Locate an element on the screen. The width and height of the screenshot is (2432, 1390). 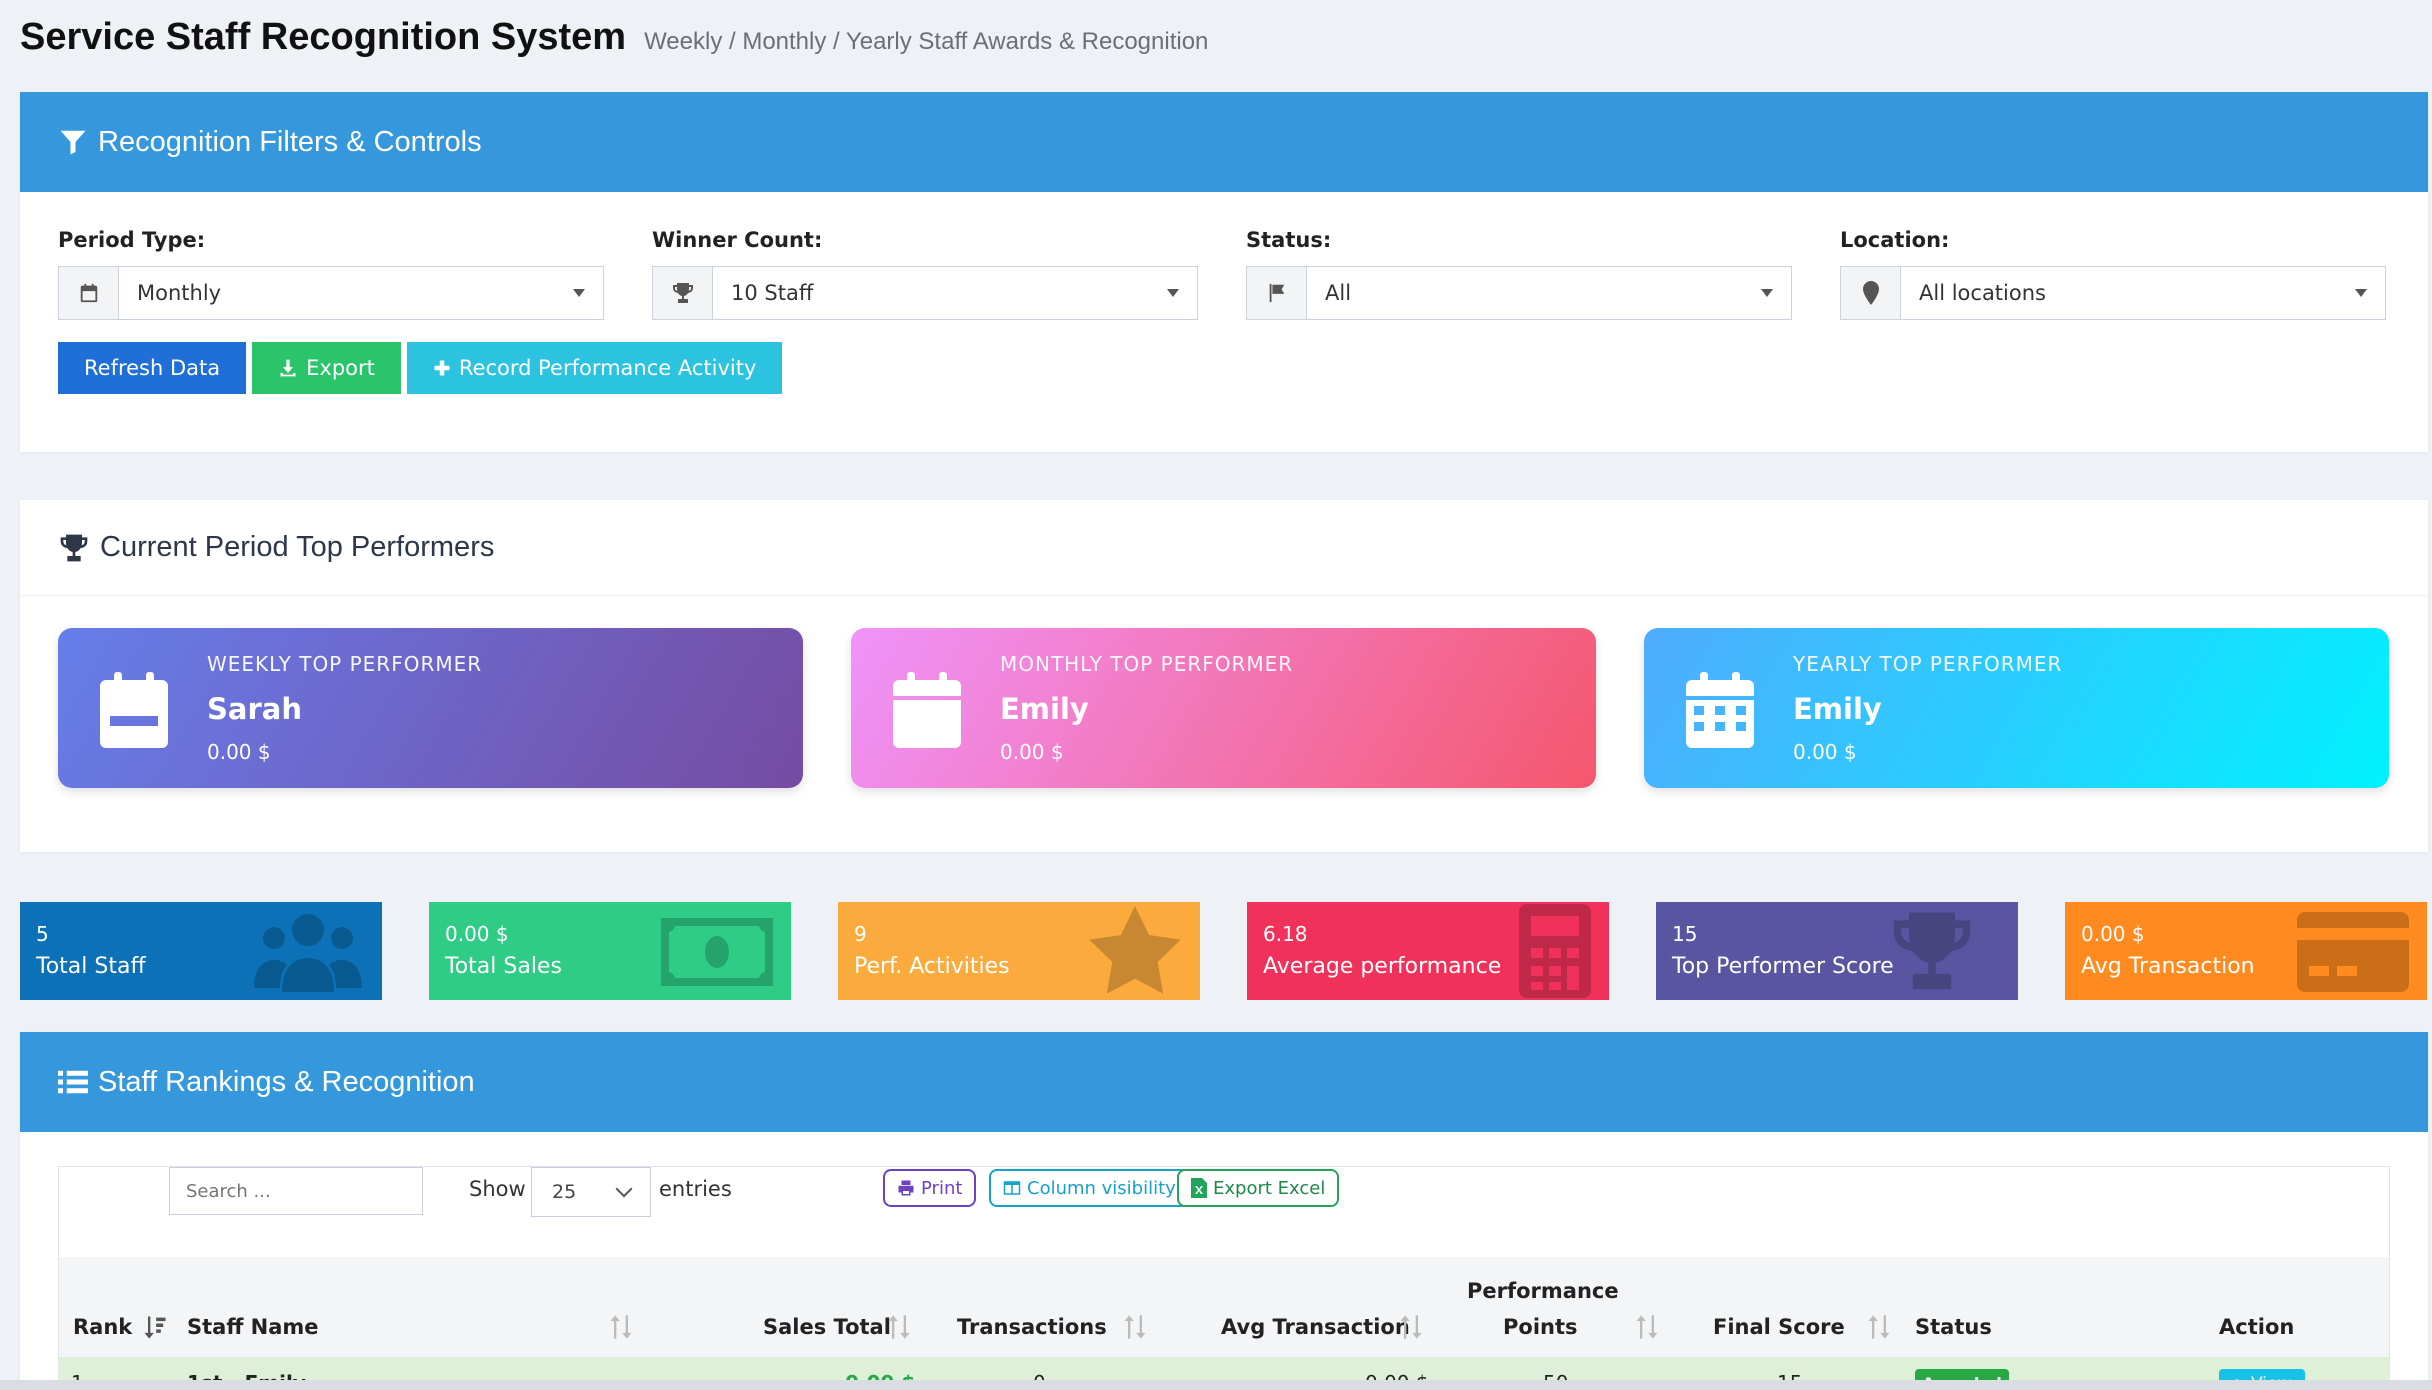
status-label: Status: is located at coordinates (1289, 240).